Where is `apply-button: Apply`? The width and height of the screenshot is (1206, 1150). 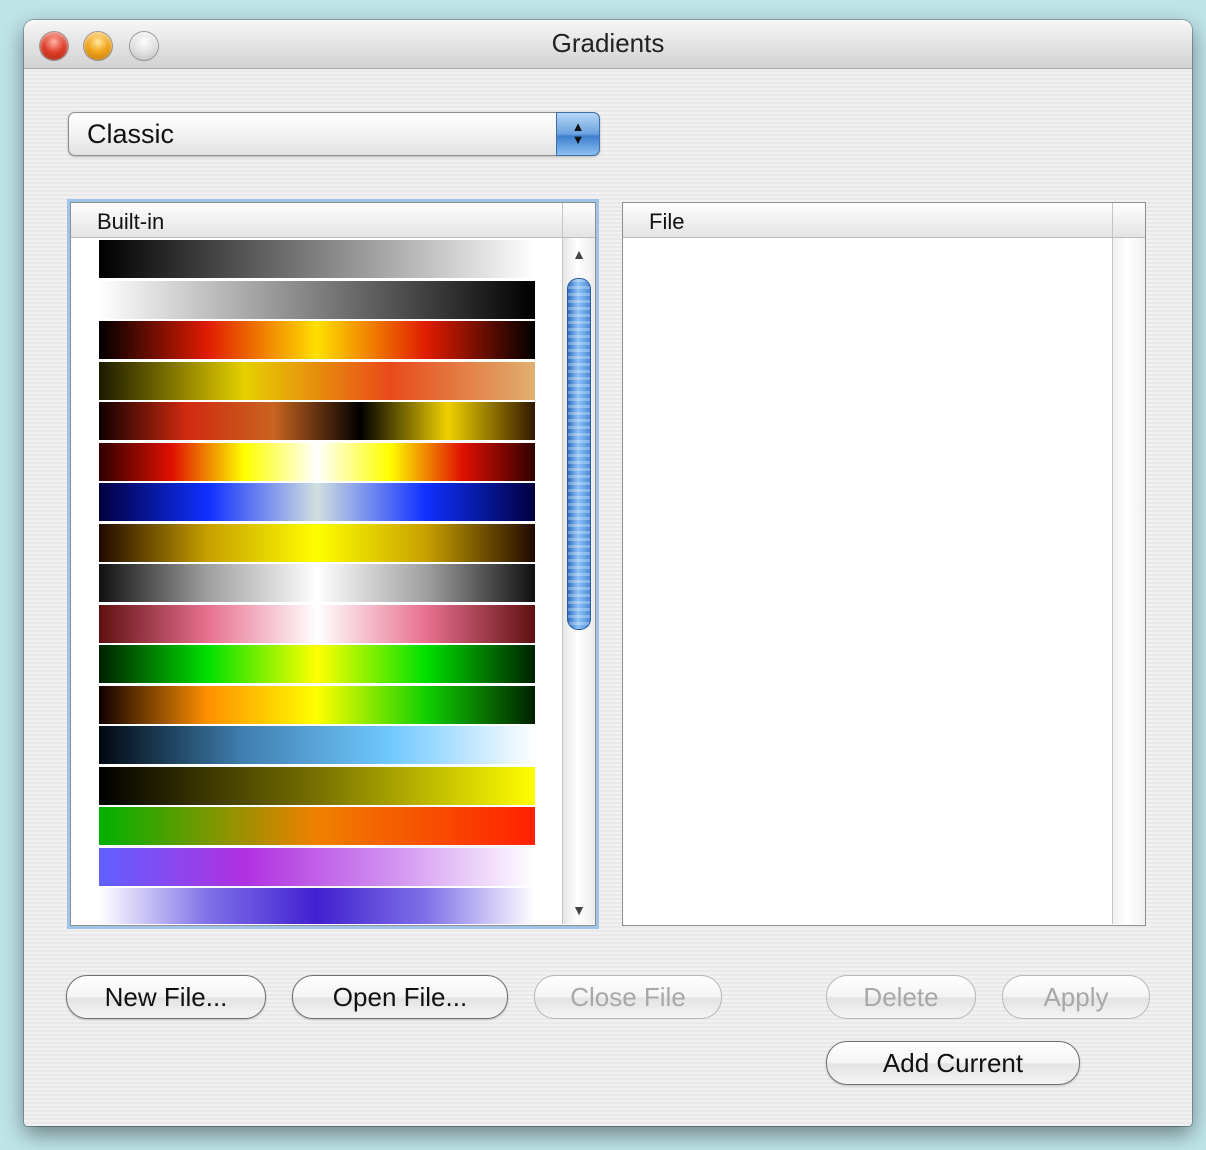 apply-button: Apply is located at coordinates (1076, 997).